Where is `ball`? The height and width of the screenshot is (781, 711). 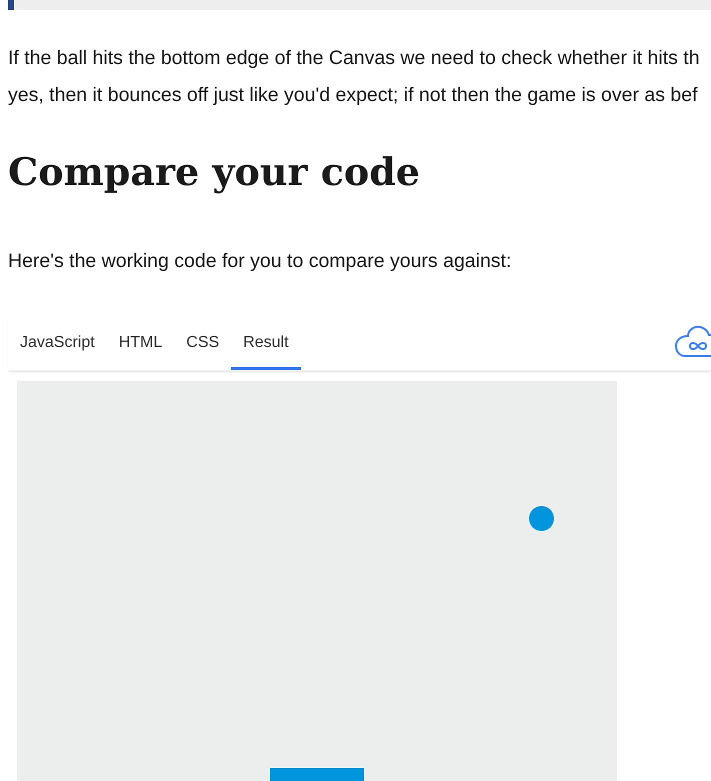
ball is located at coordinates (541, 518).